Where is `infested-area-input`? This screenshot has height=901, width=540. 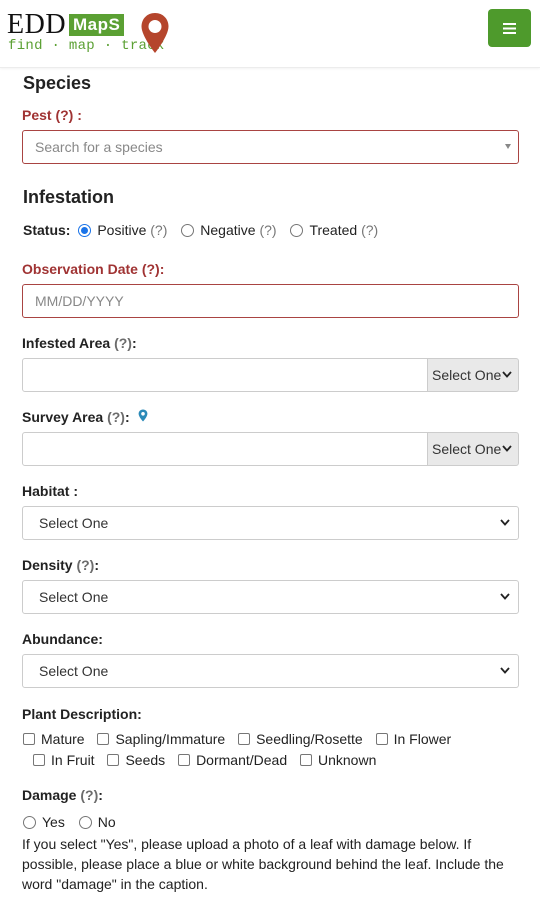 infested-area-input is located at coordinates (225, 375).